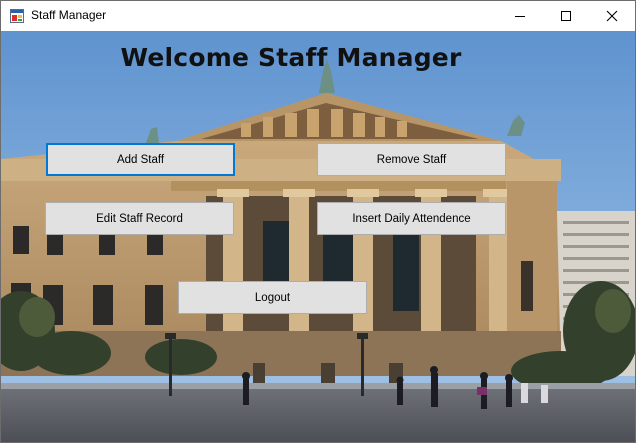 Image resolution: width=636 pixels, height=443 pixels. I want to click on minimize-icon, so click(520, 16).